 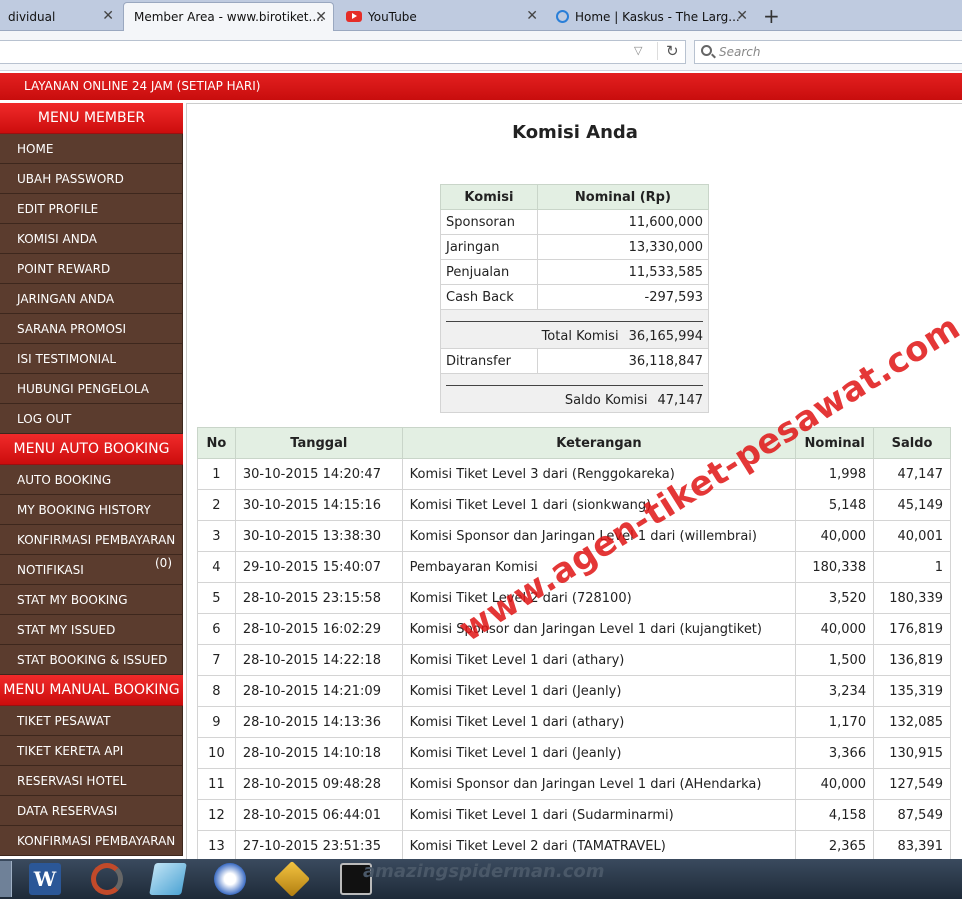 I want to click on row-date: 30-10-2015 14:20:47, so click(x=318, y=474).